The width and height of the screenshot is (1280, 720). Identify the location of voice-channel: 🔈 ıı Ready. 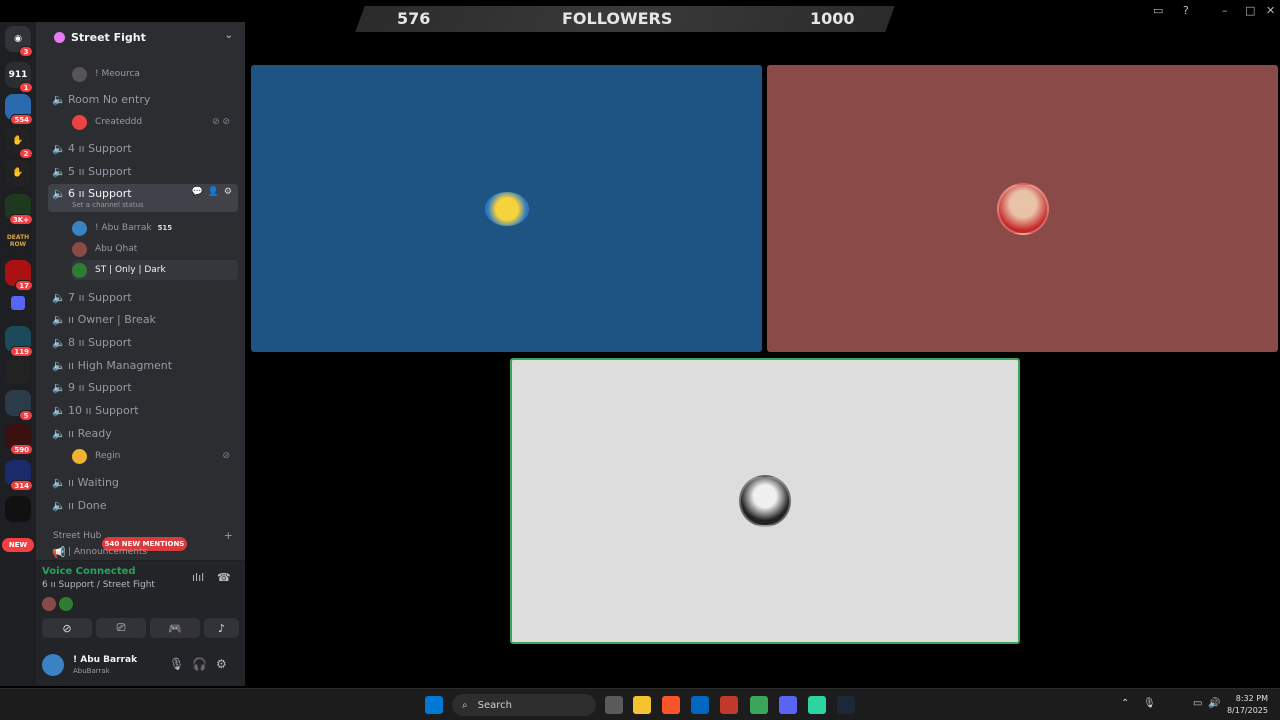
(143, 433).